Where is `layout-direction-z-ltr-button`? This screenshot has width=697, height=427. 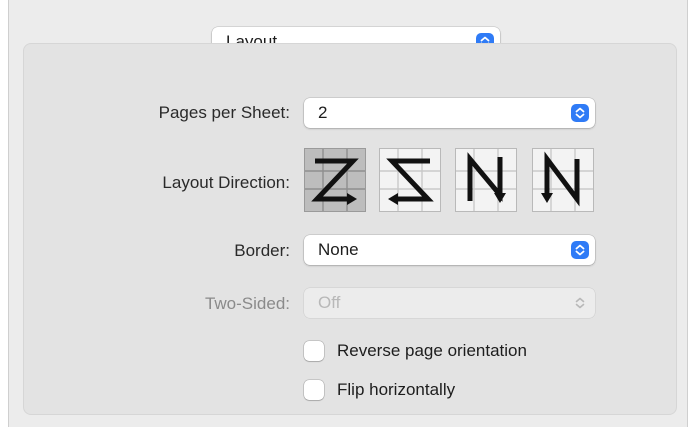
layout-direction-z-ltr-button is located at coordinates (335, 180).